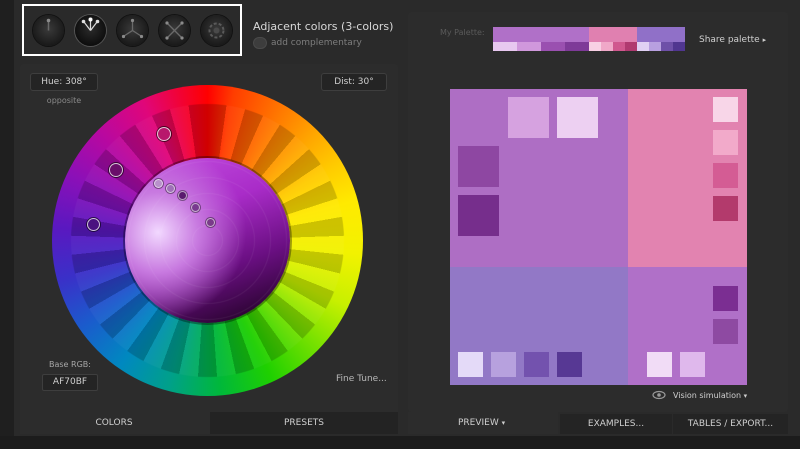  What do you see at coordinates (64, 100) in the screenshot?
I see `opposite-link: opposite` at bounding box center [64, 100].